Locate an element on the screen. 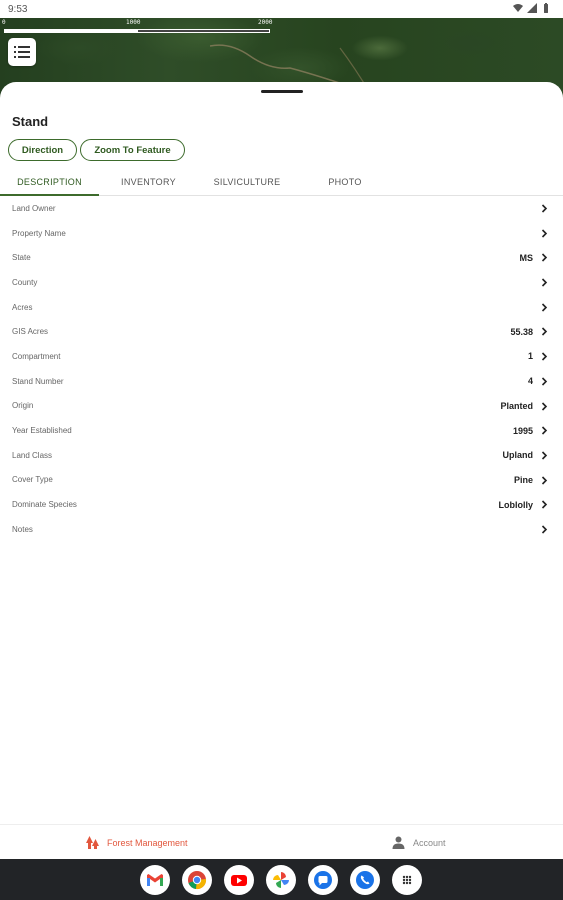 The height and width of the screenshot is (900, 563). chrome-icon is located at coordinates (197, 880).